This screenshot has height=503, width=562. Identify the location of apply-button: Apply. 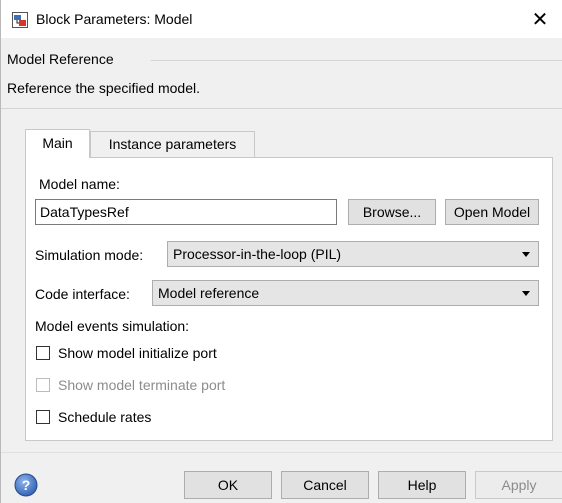
(518, 485).